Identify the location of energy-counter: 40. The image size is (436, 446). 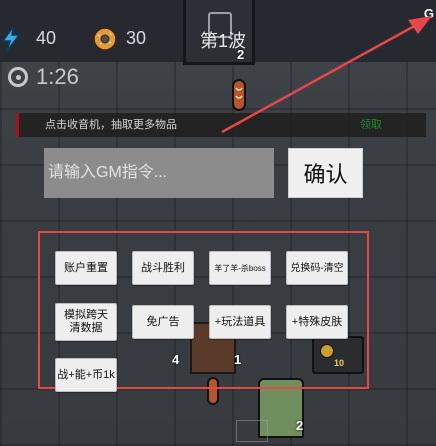
(28, 39).